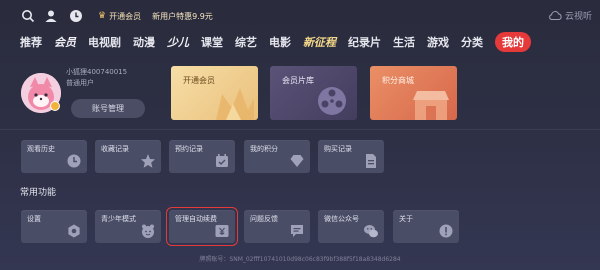  Describe the element at coordinates (438, 42) in the screenshot. I see `tab-games: 游戏` at that location.